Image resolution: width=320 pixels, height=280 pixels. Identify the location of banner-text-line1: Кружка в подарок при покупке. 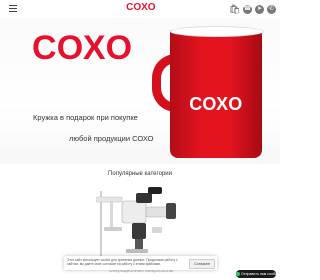
(85, 117).